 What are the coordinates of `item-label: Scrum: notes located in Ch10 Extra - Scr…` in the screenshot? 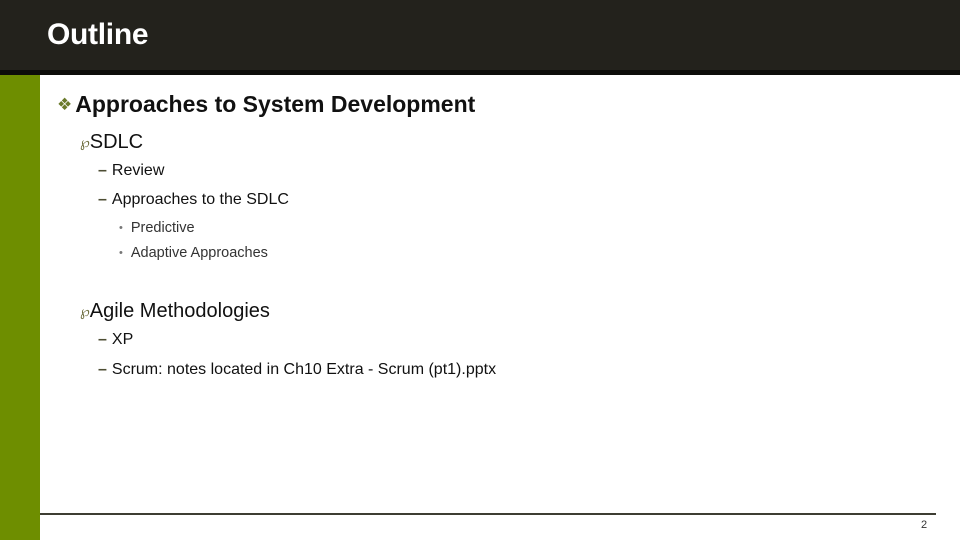 It's located at (304, 369).